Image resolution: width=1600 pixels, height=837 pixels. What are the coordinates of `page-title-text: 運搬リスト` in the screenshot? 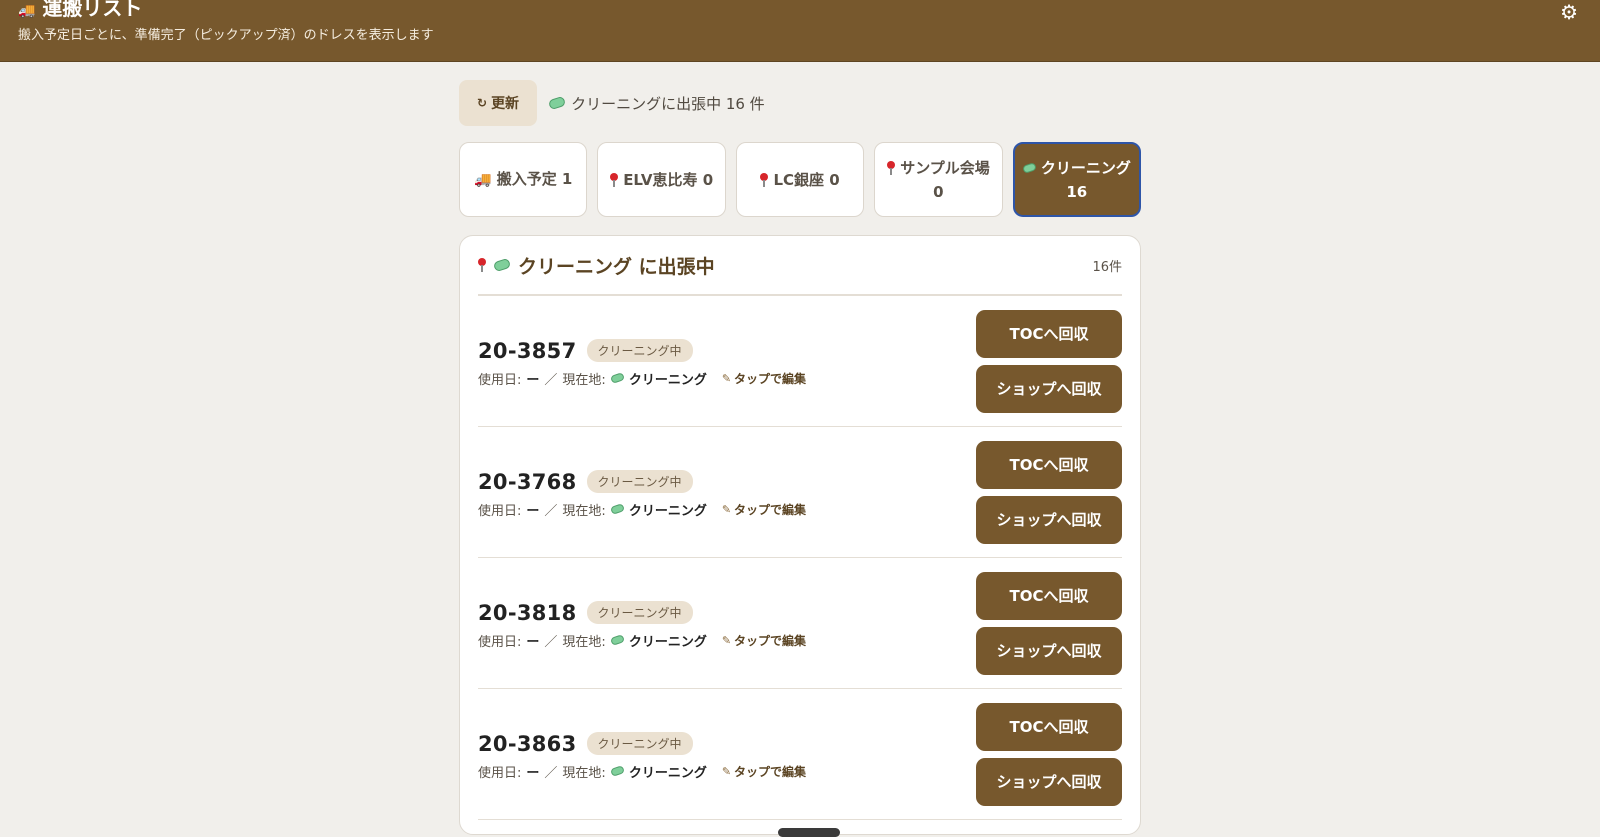 It's located at (92, 10).